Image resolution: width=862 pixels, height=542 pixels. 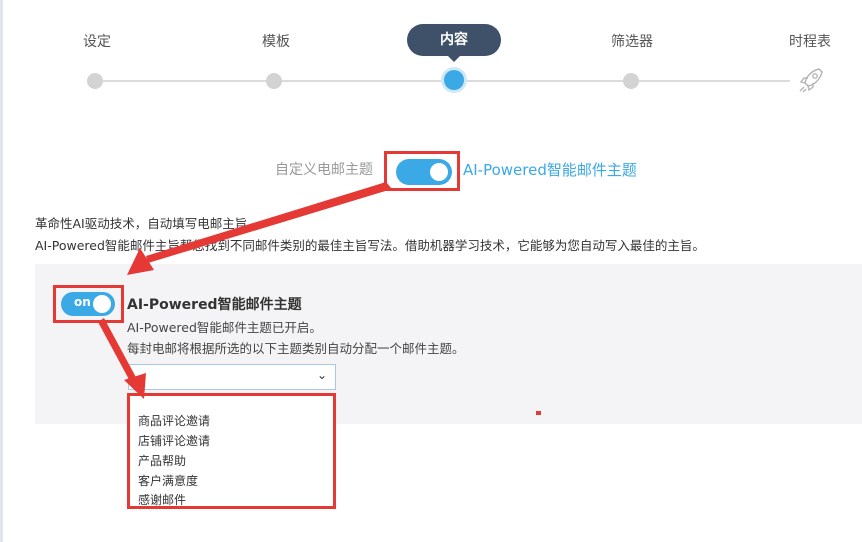 I want to click on annotation-arrows, so click(x=245, y=290).